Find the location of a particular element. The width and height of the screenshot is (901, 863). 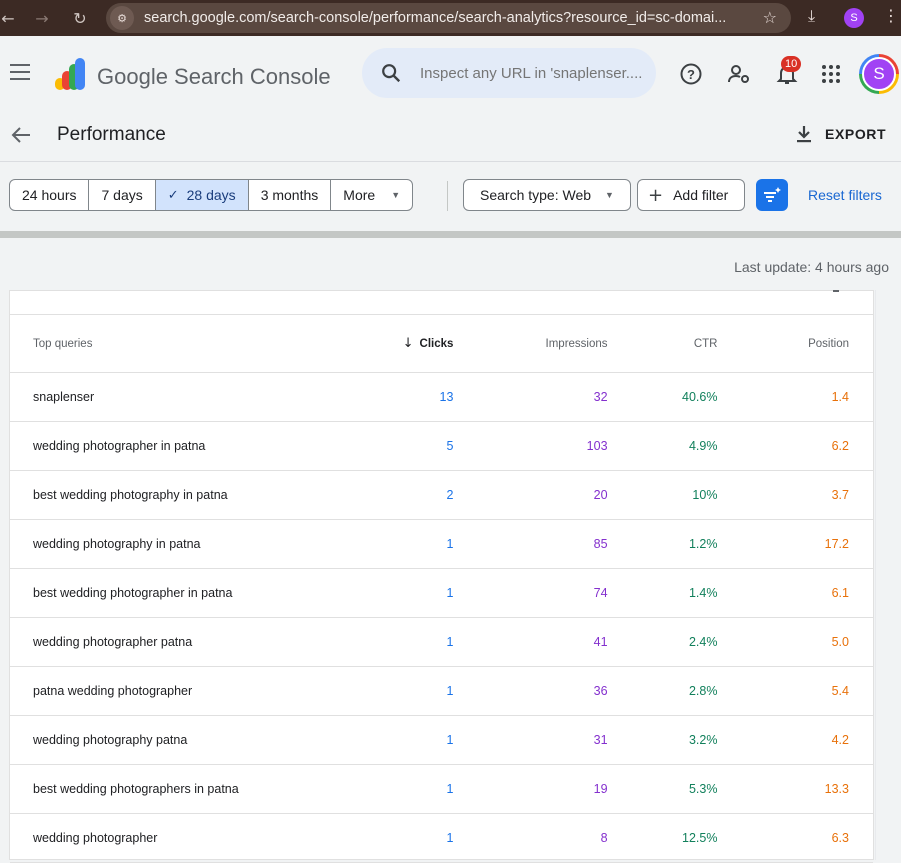

search-type-label: Search type: Web is located at coordinates (536, 195).